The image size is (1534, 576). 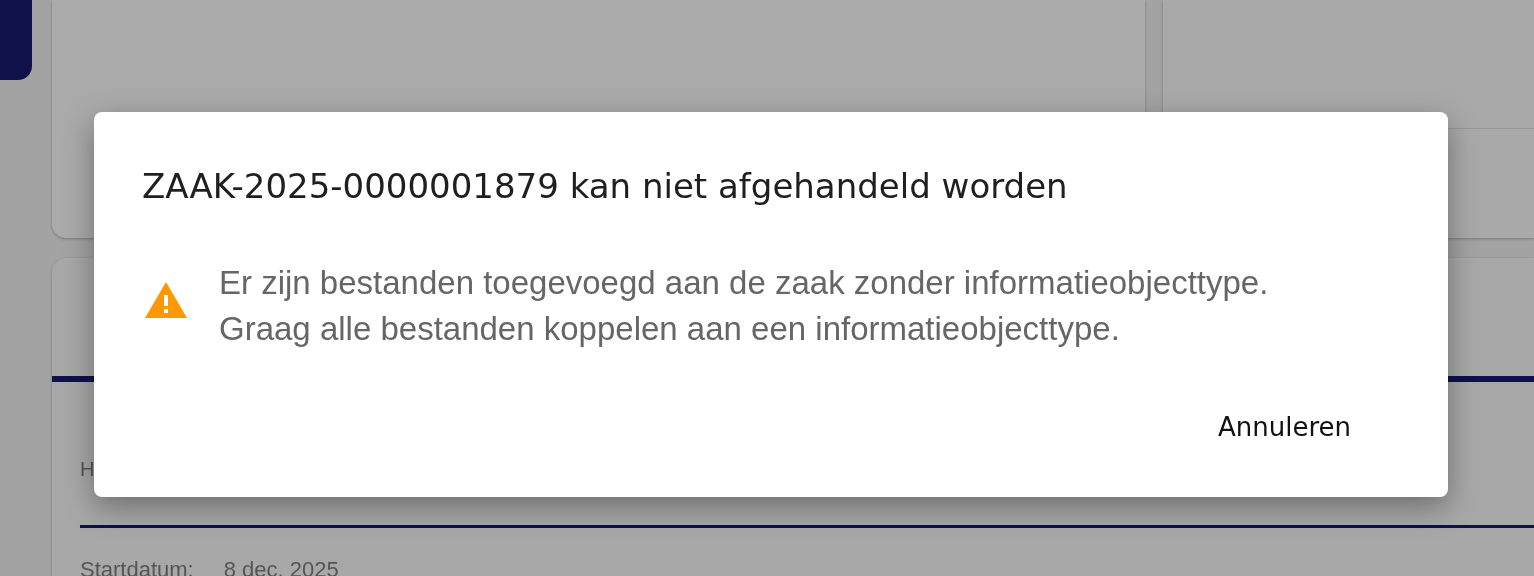 I want to click on dialog-message: Er zijn bestanden toegevoegd aan de zaak zonder informatieobjecttype., so click(x=744, y=283).